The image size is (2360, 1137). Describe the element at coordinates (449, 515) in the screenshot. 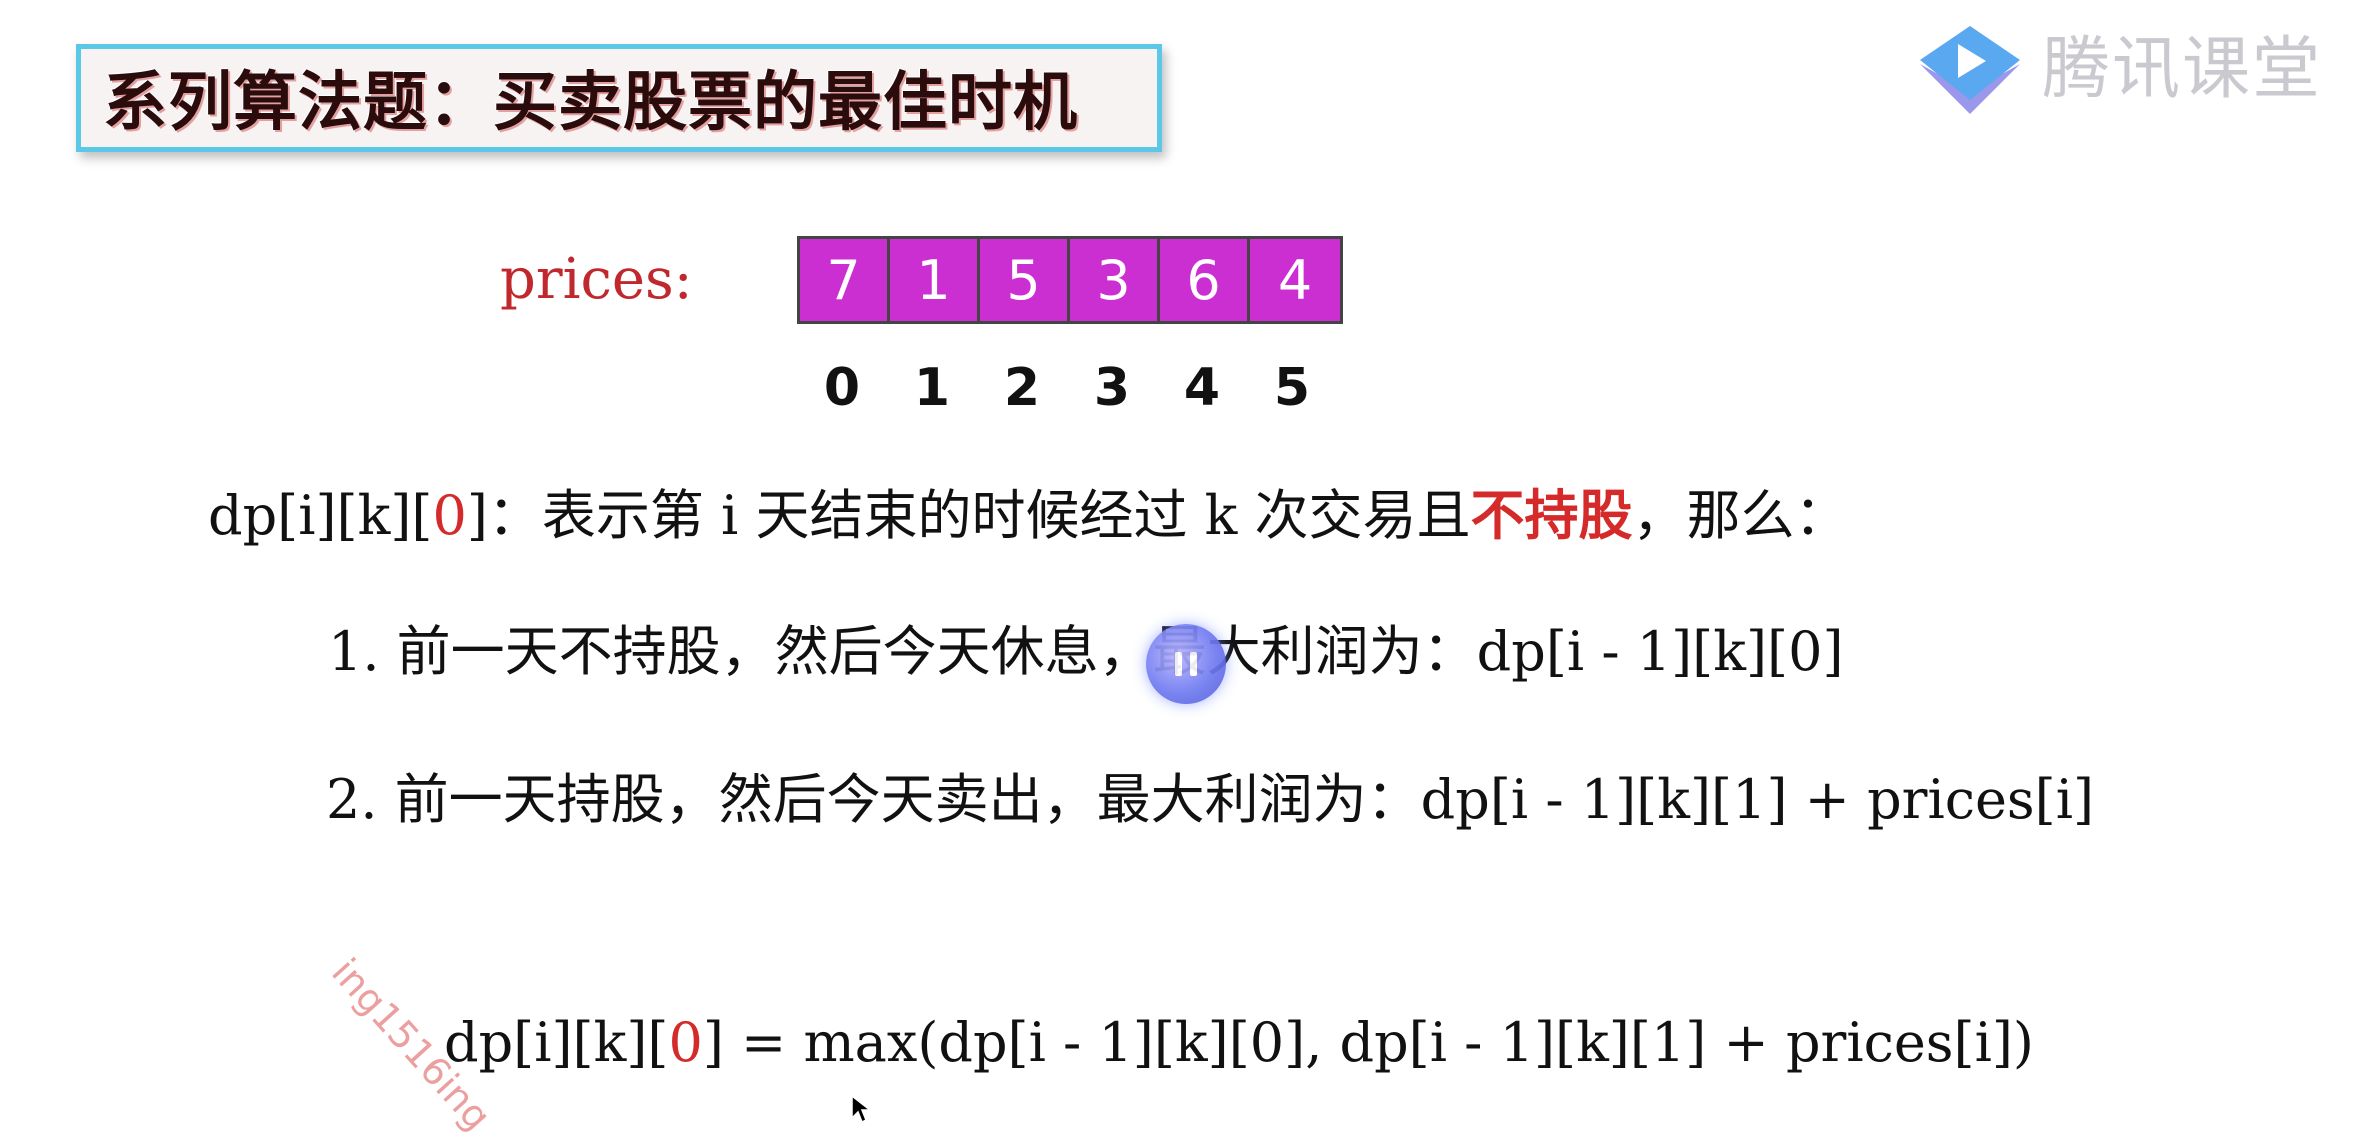

I see `definition-state: 0` at that location.